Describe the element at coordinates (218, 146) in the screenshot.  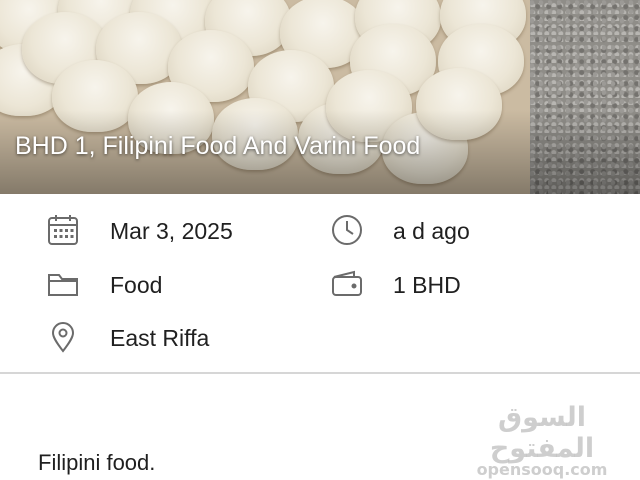
I see `listing-title: BHD 1, Filipini Food And Varini Food` at that location.